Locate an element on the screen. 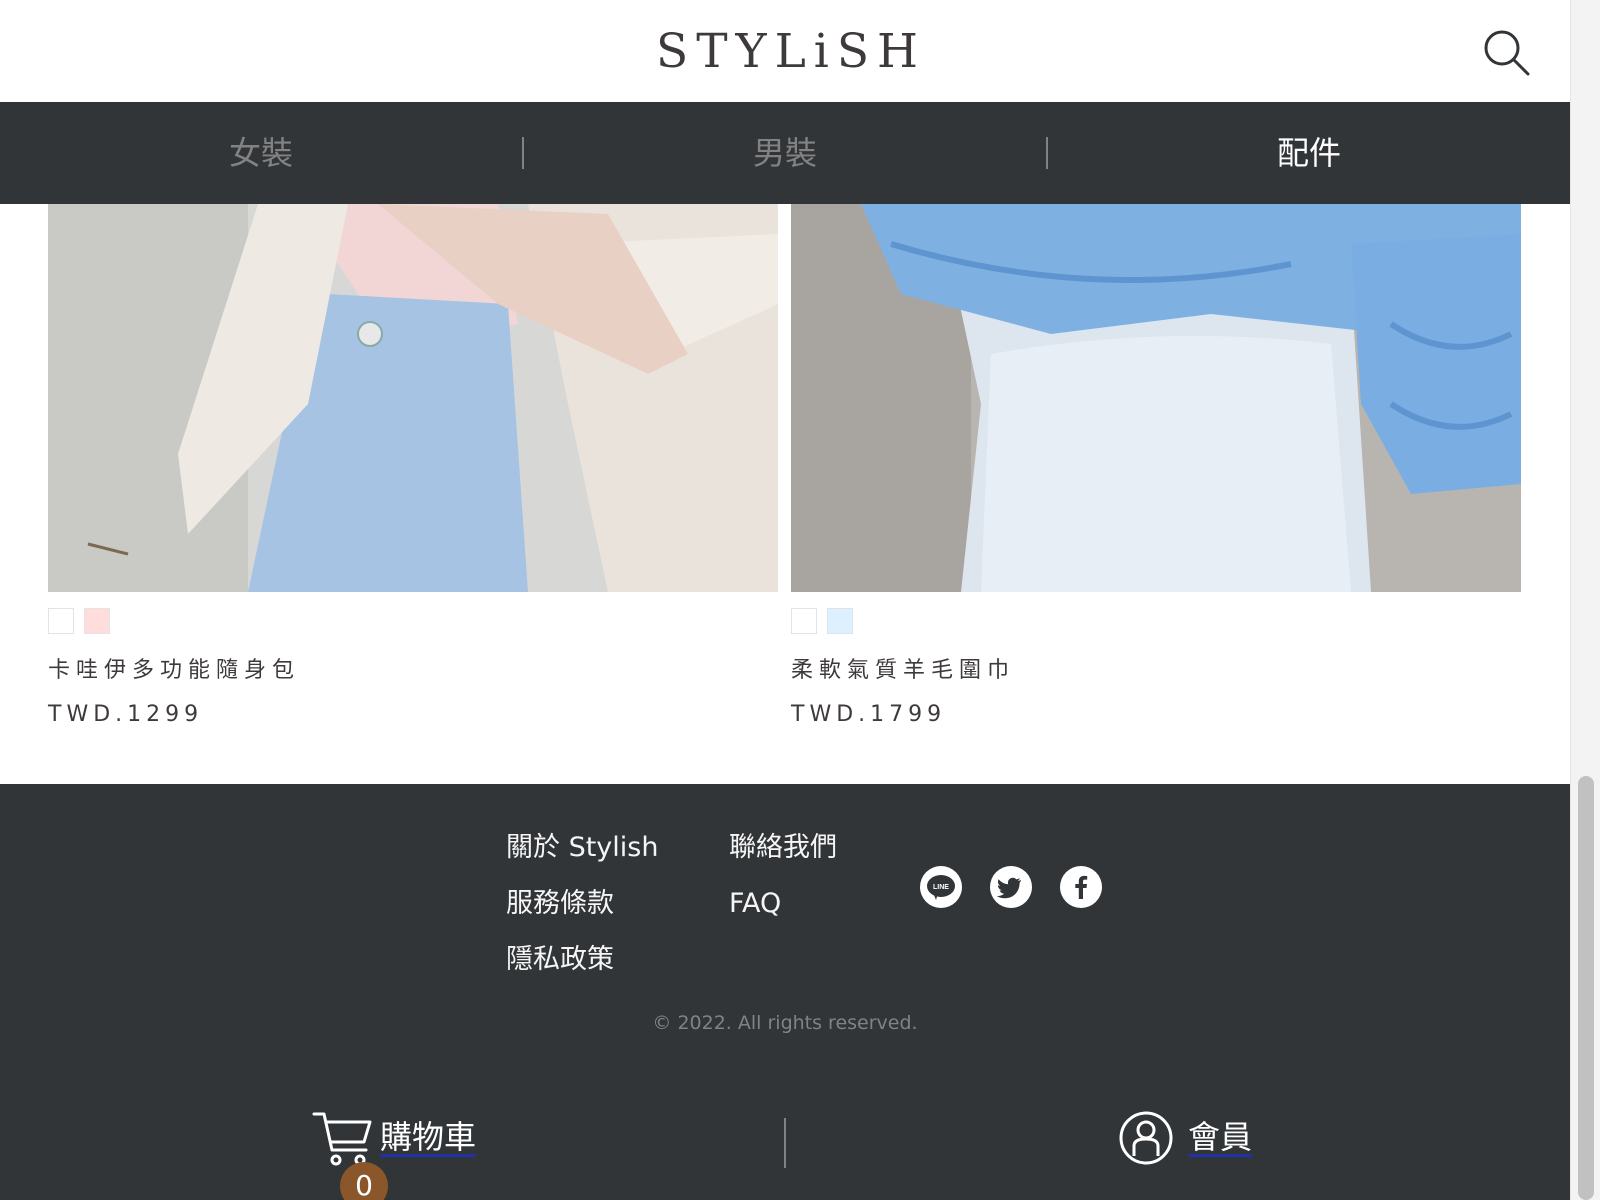  copyright-text: © 2022. All rights reserved. is located at coordinates (785, 1023).